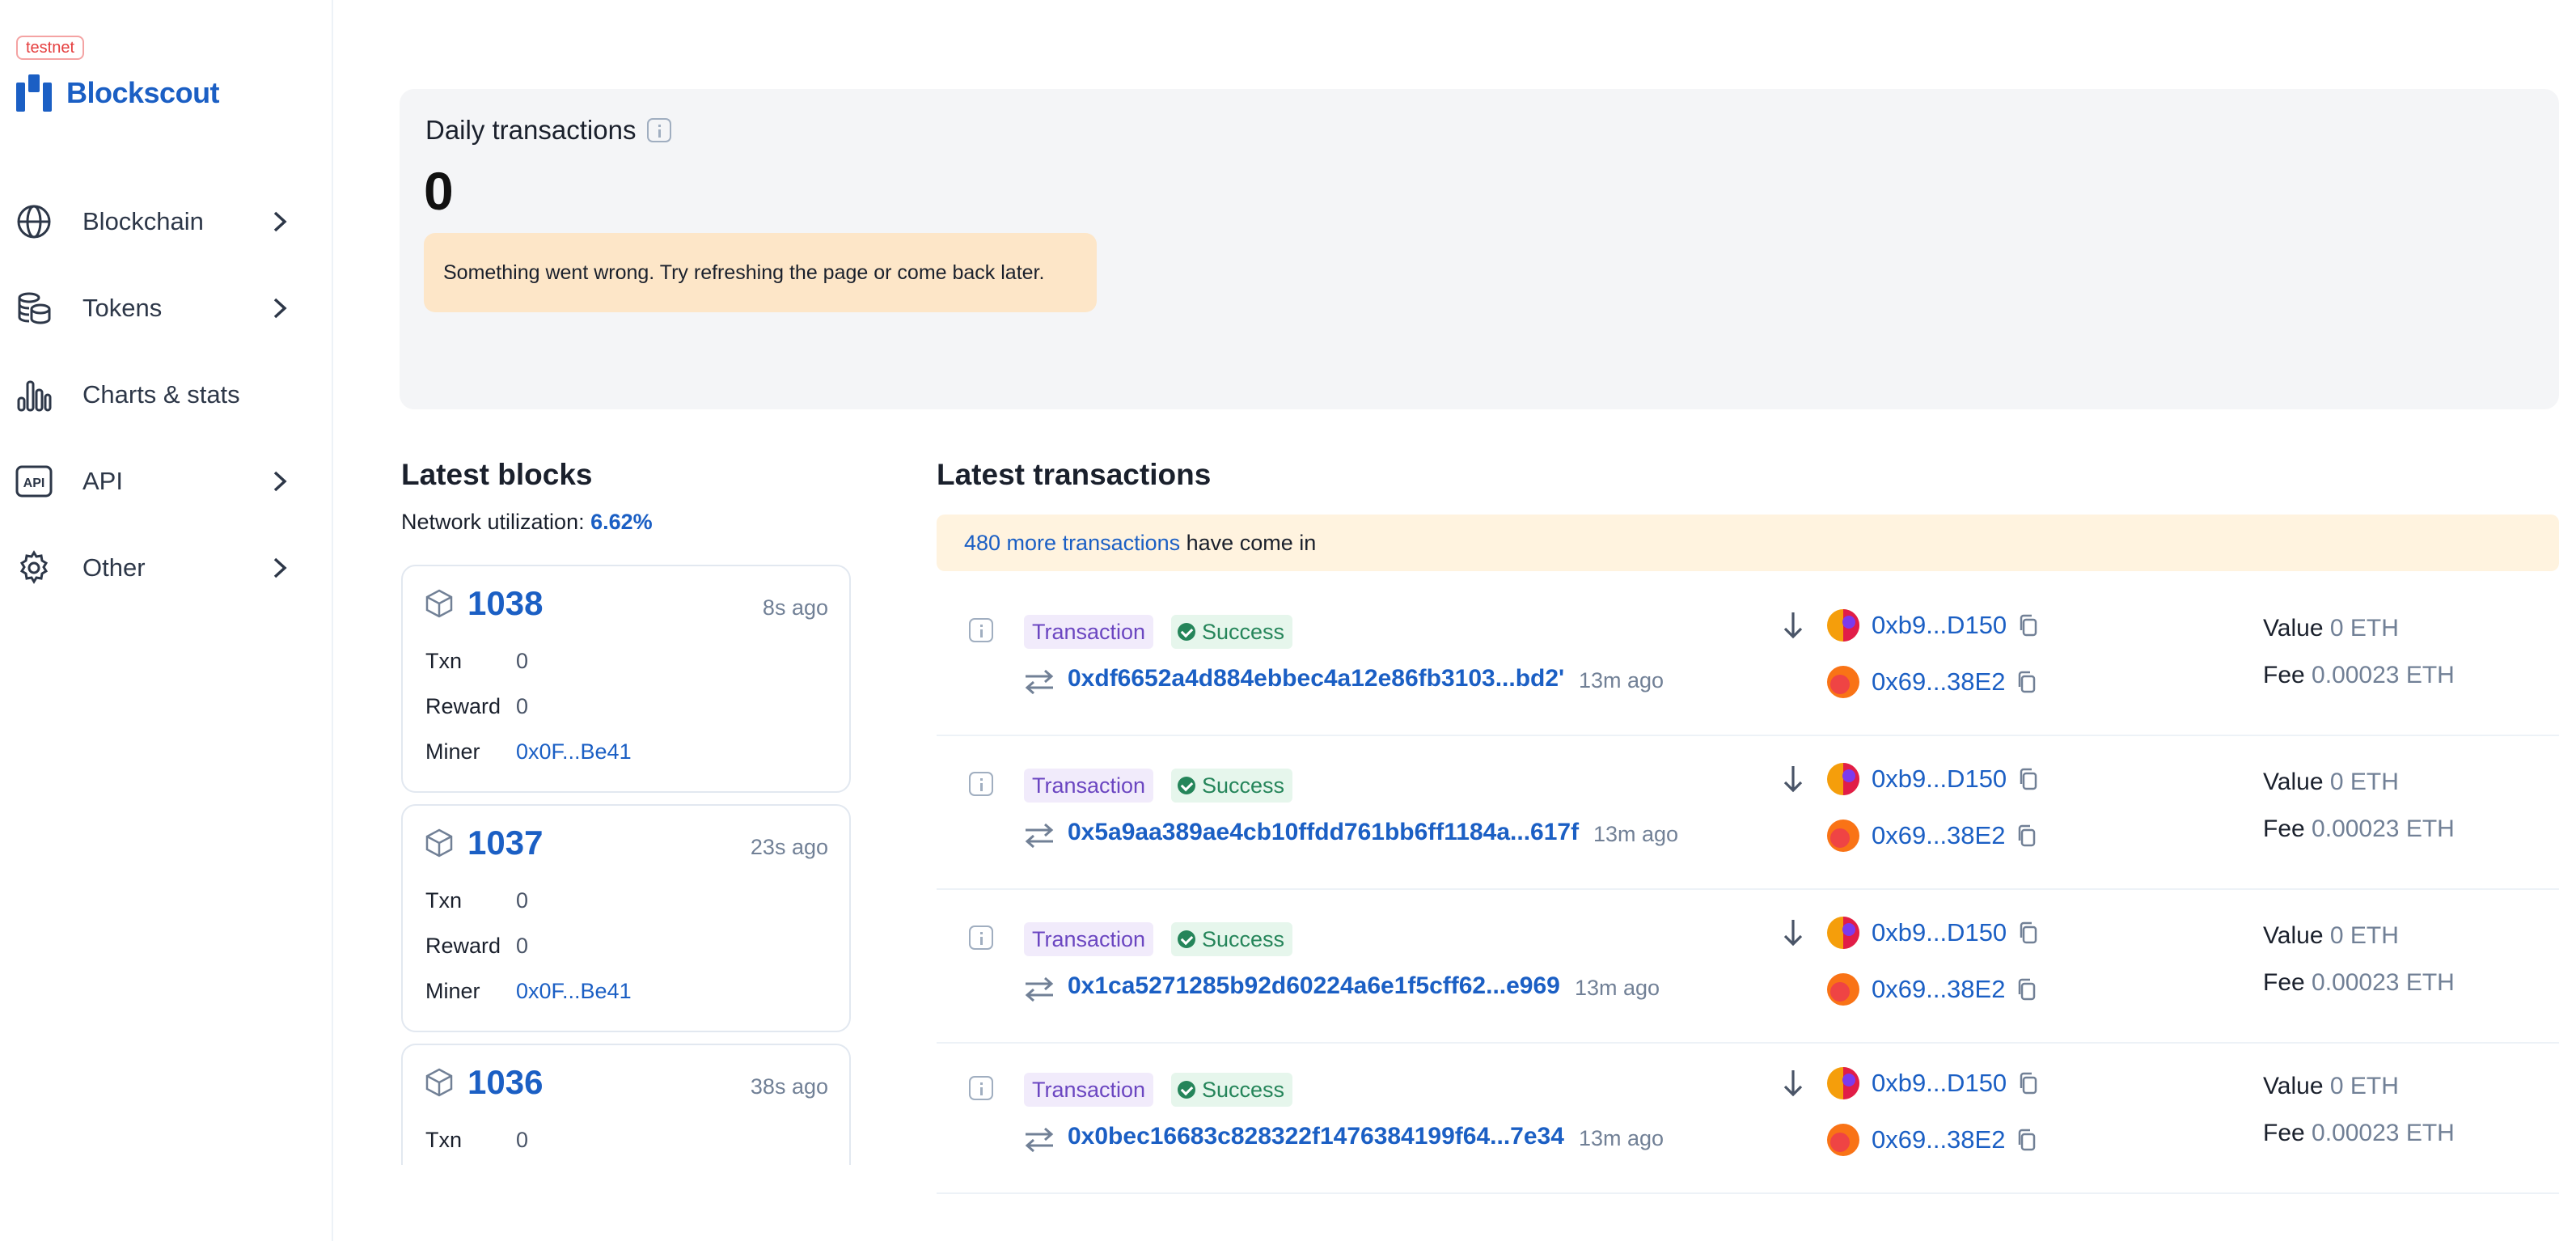 Image resolution: width=2576 pixels, height=1241 pixels. I want to click on daily-transactions-value: 0, so click(439, 191).